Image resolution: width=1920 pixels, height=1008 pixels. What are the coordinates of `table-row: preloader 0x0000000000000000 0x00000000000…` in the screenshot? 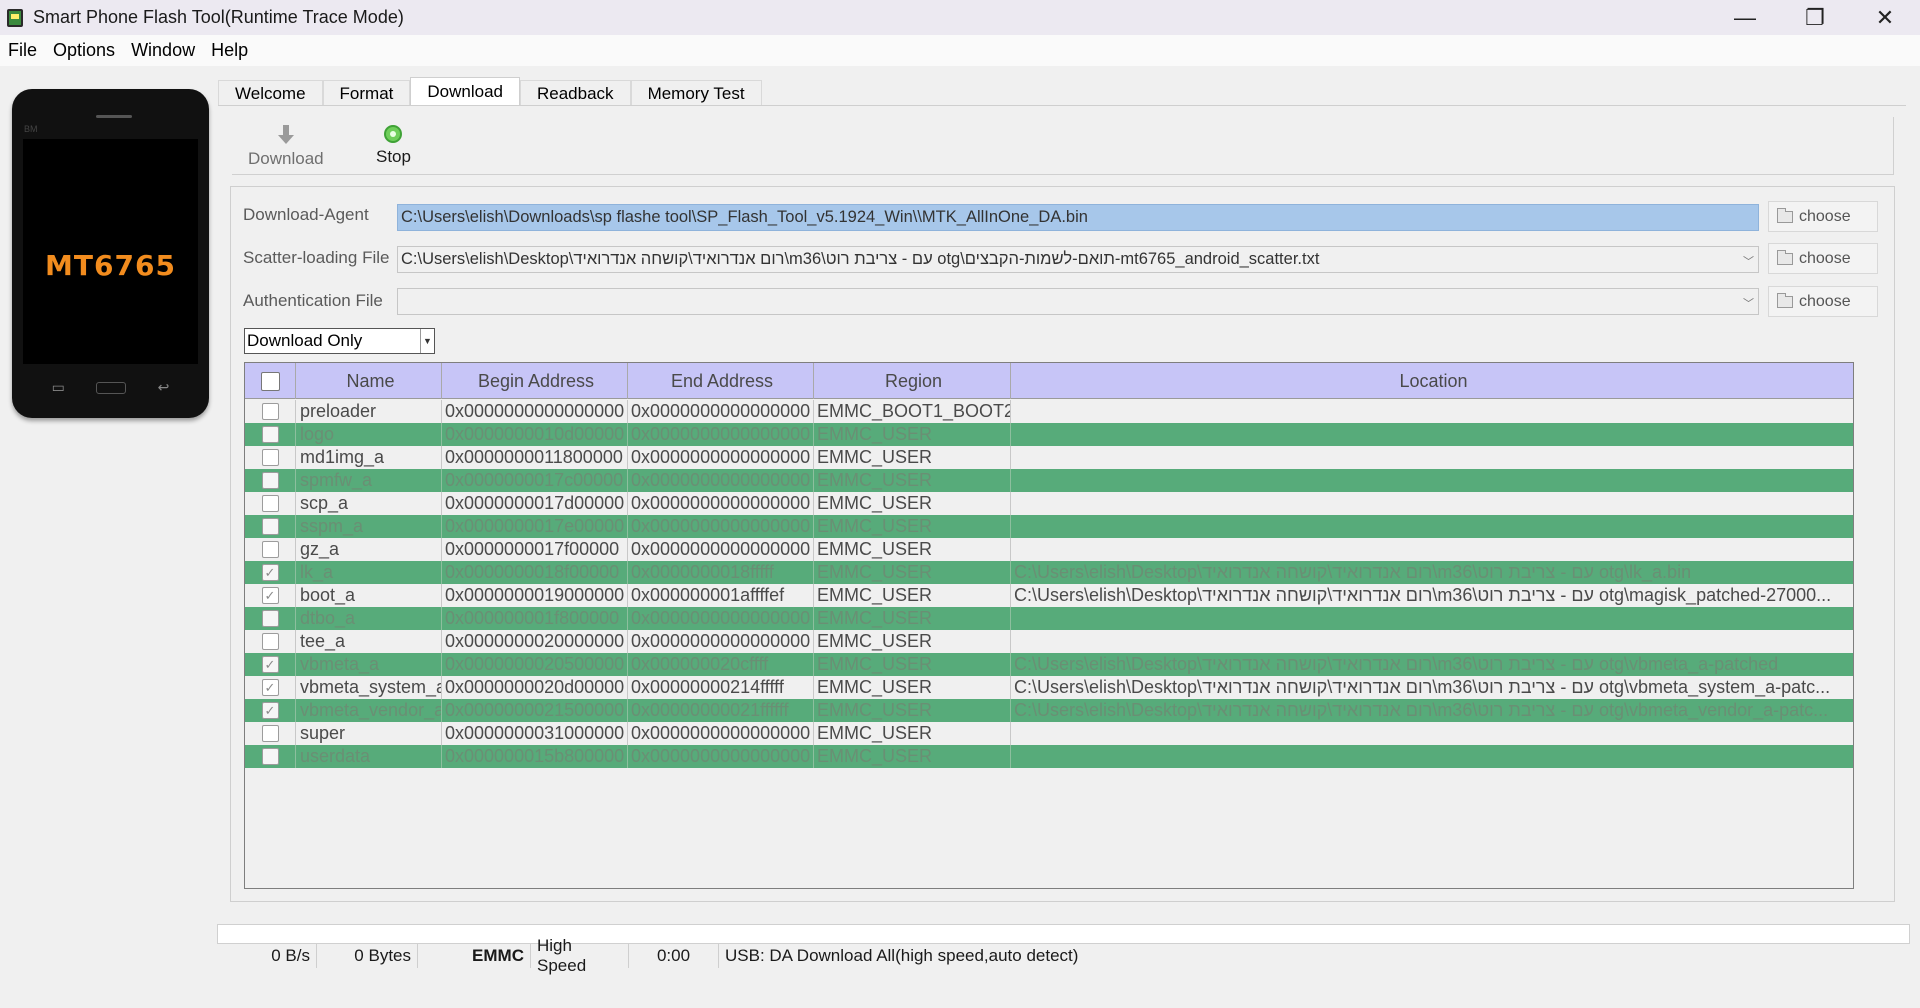 It's located at (1049, 411).